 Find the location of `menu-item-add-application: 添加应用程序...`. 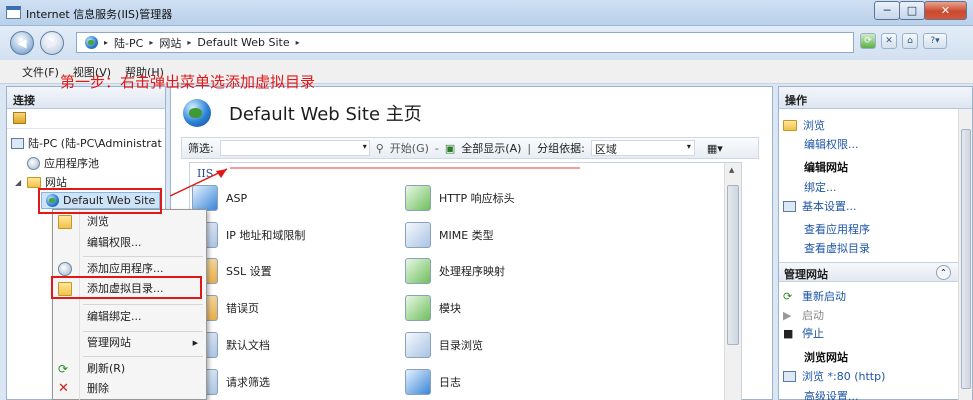

menu-item-add-application: 添加应用程序... is located at coordinates (129, 269).